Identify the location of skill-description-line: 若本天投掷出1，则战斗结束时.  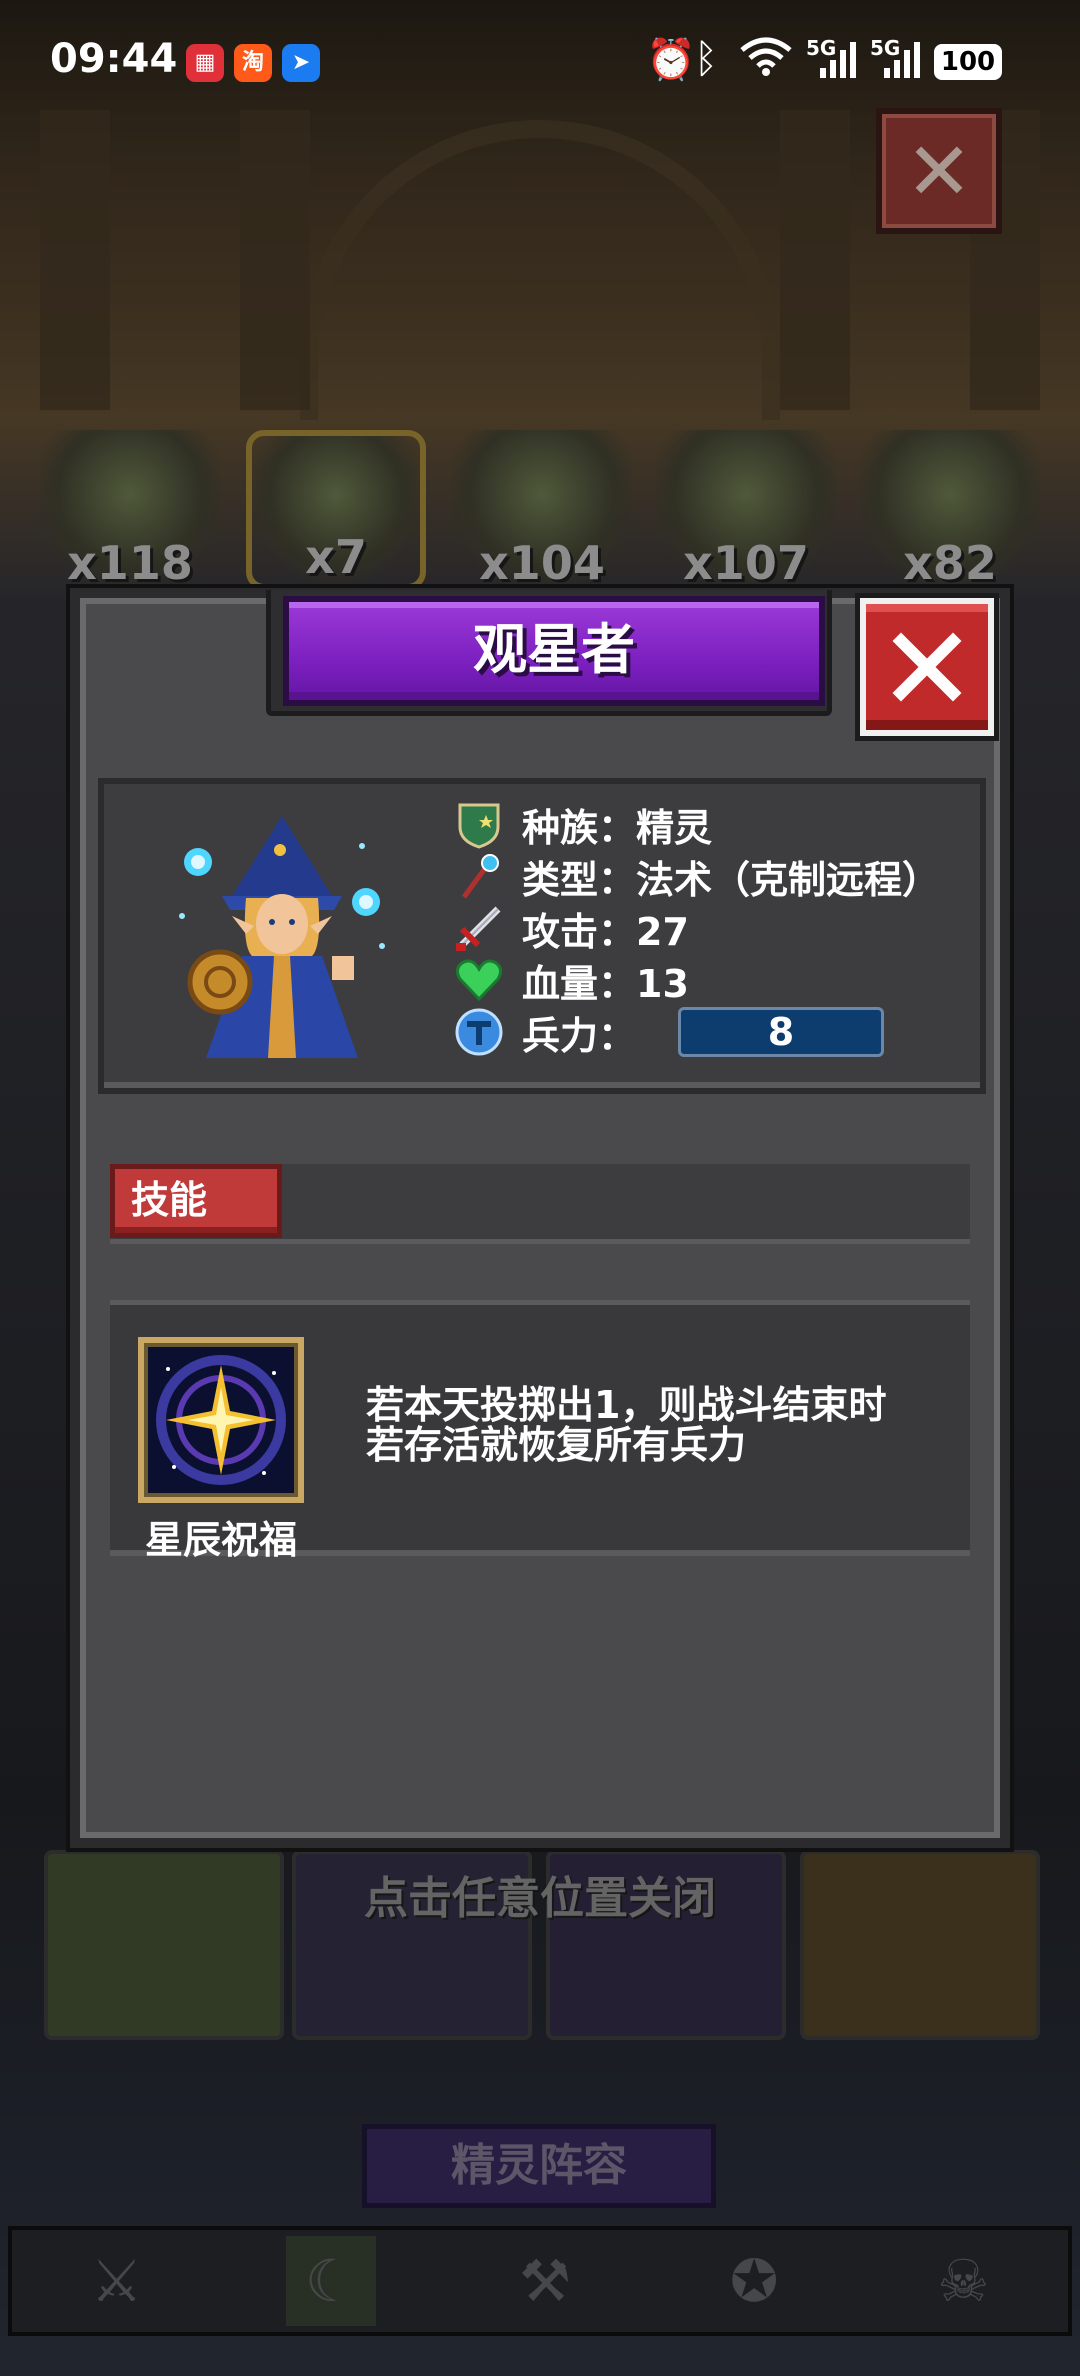
(626, 1405).